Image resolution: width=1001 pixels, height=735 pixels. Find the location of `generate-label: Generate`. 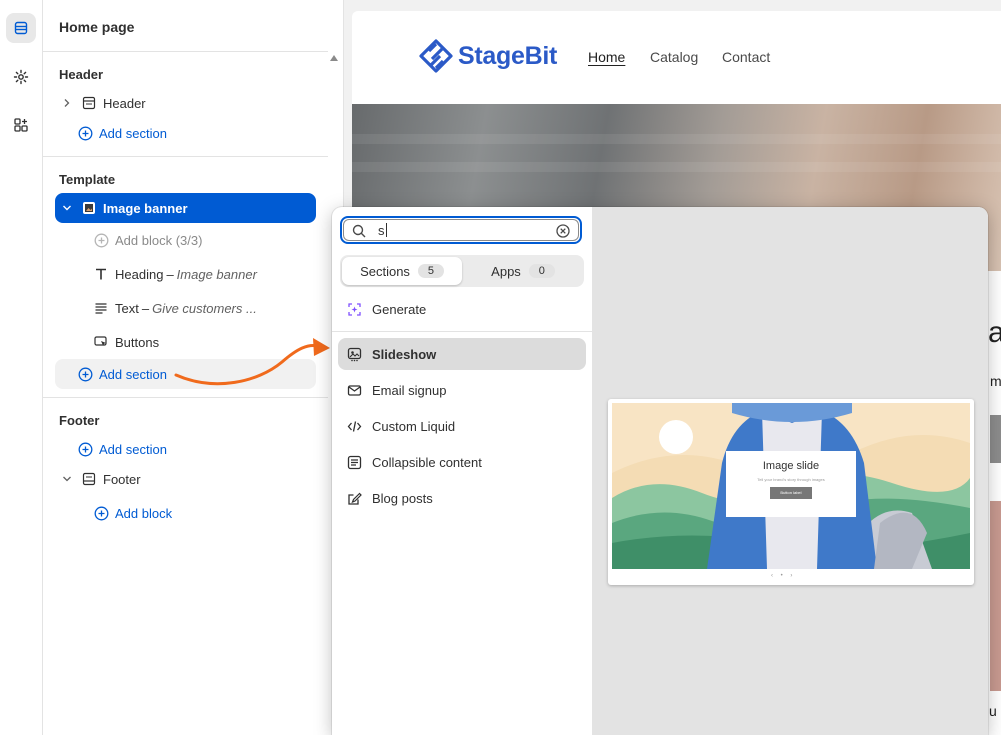

generate-label: Generate is located at coordinates (399, 309).